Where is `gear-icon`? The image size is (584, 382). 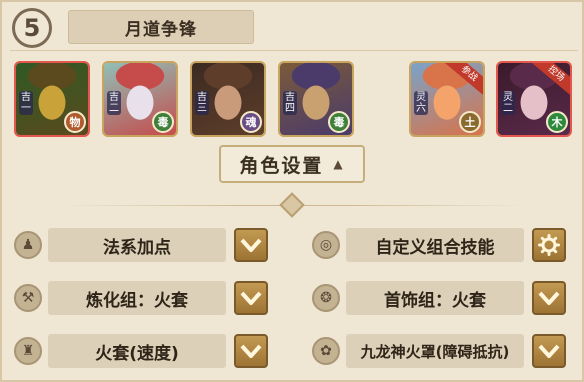 gear-icon is located at coordinates (549, 245).